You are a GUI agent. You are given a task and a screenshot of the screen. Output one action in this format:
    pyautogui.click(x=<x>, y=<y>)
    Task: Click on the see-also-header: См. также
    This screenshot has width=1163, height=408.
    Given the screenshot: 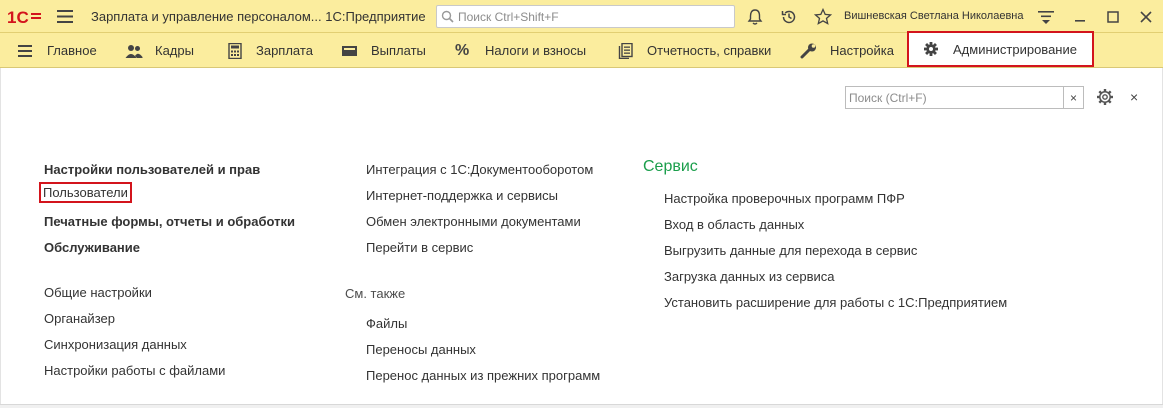 What is the action you would take?
    pyautogui.click(x=375, y=293)
    